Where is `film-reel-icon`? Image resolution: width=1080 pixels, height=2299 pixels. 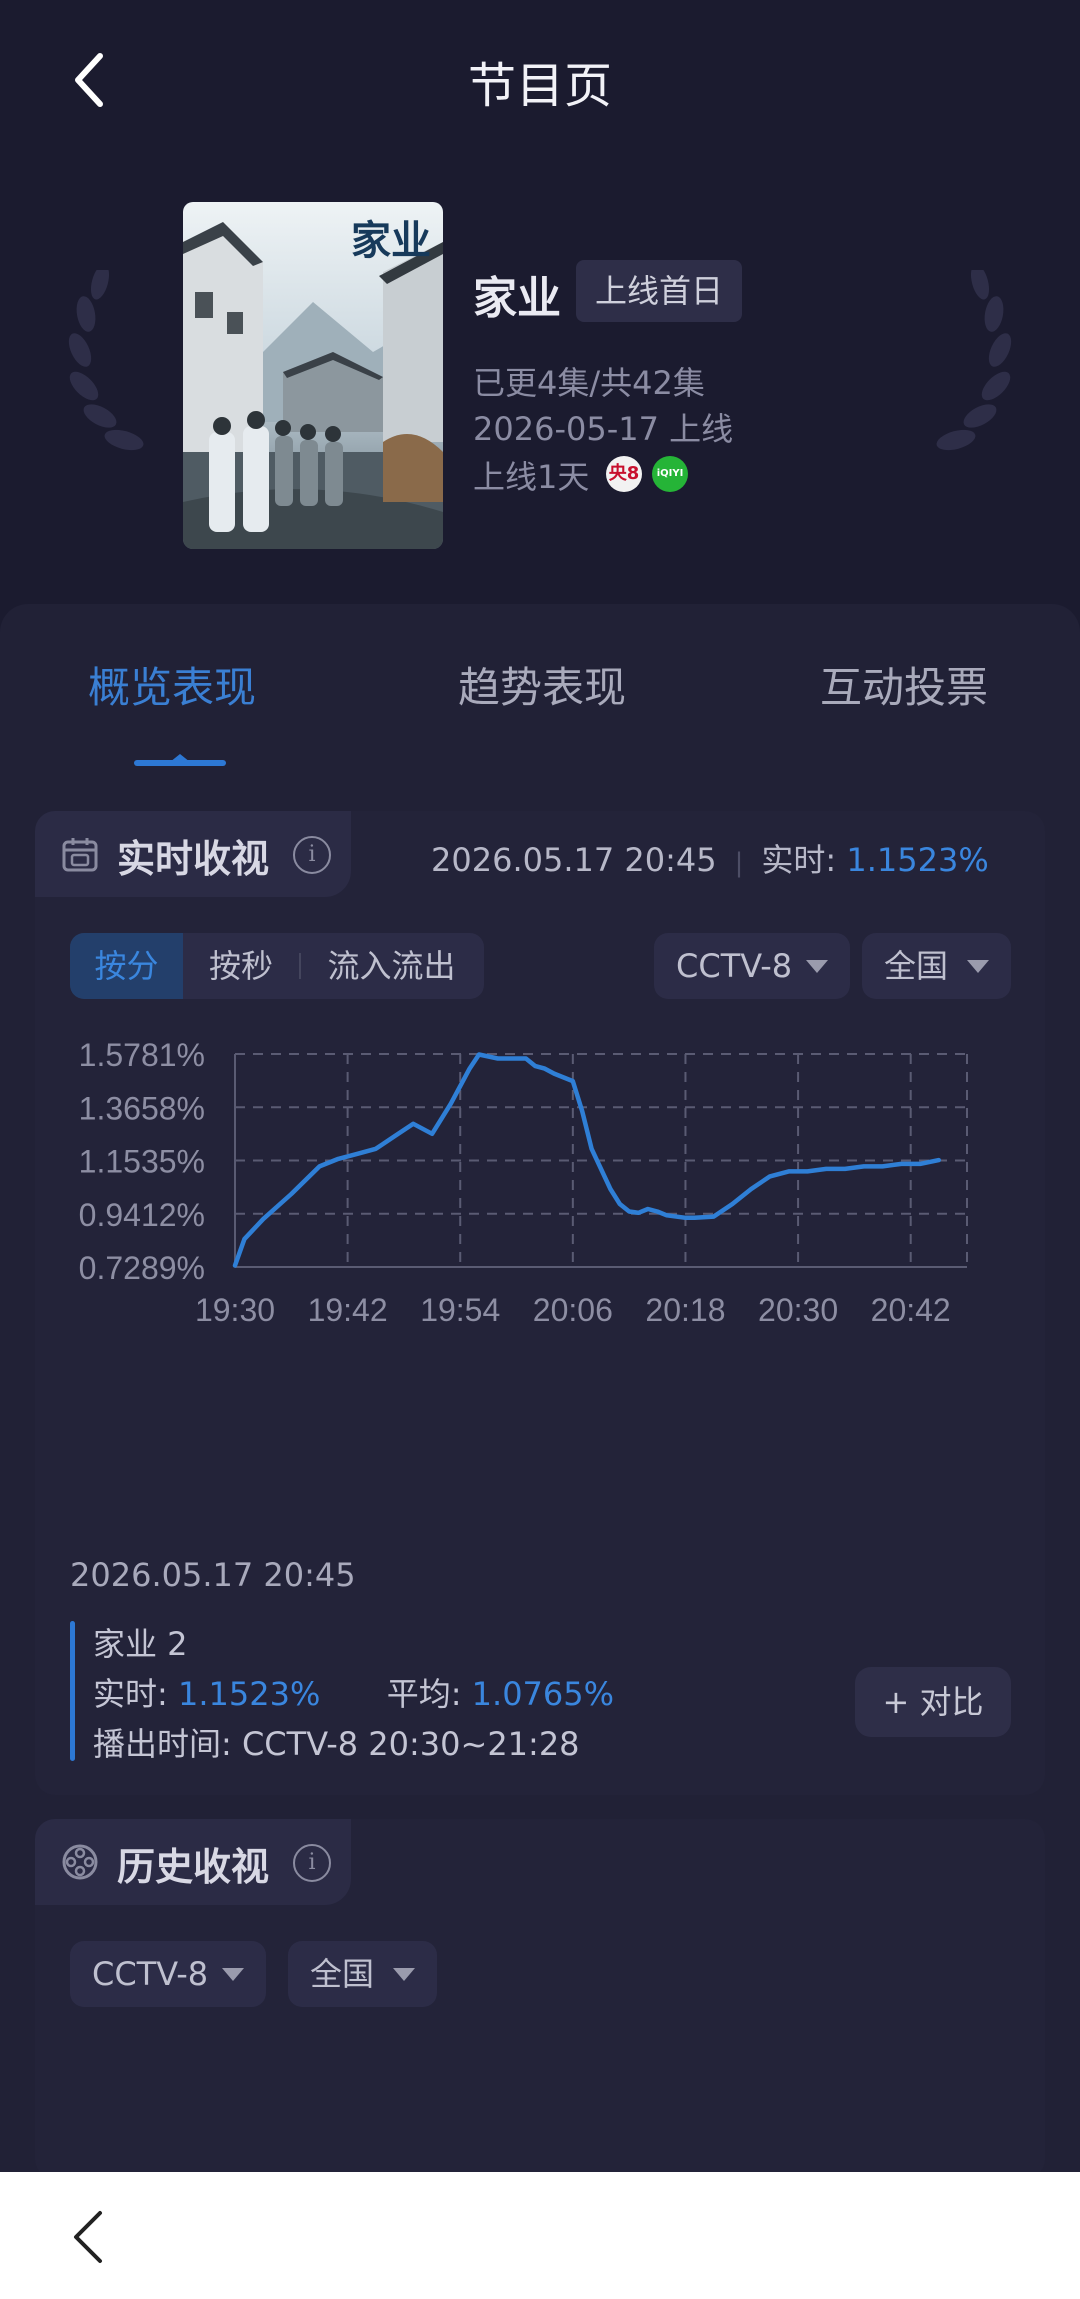 film-reel-icon is located at coordinates (80, 1862).